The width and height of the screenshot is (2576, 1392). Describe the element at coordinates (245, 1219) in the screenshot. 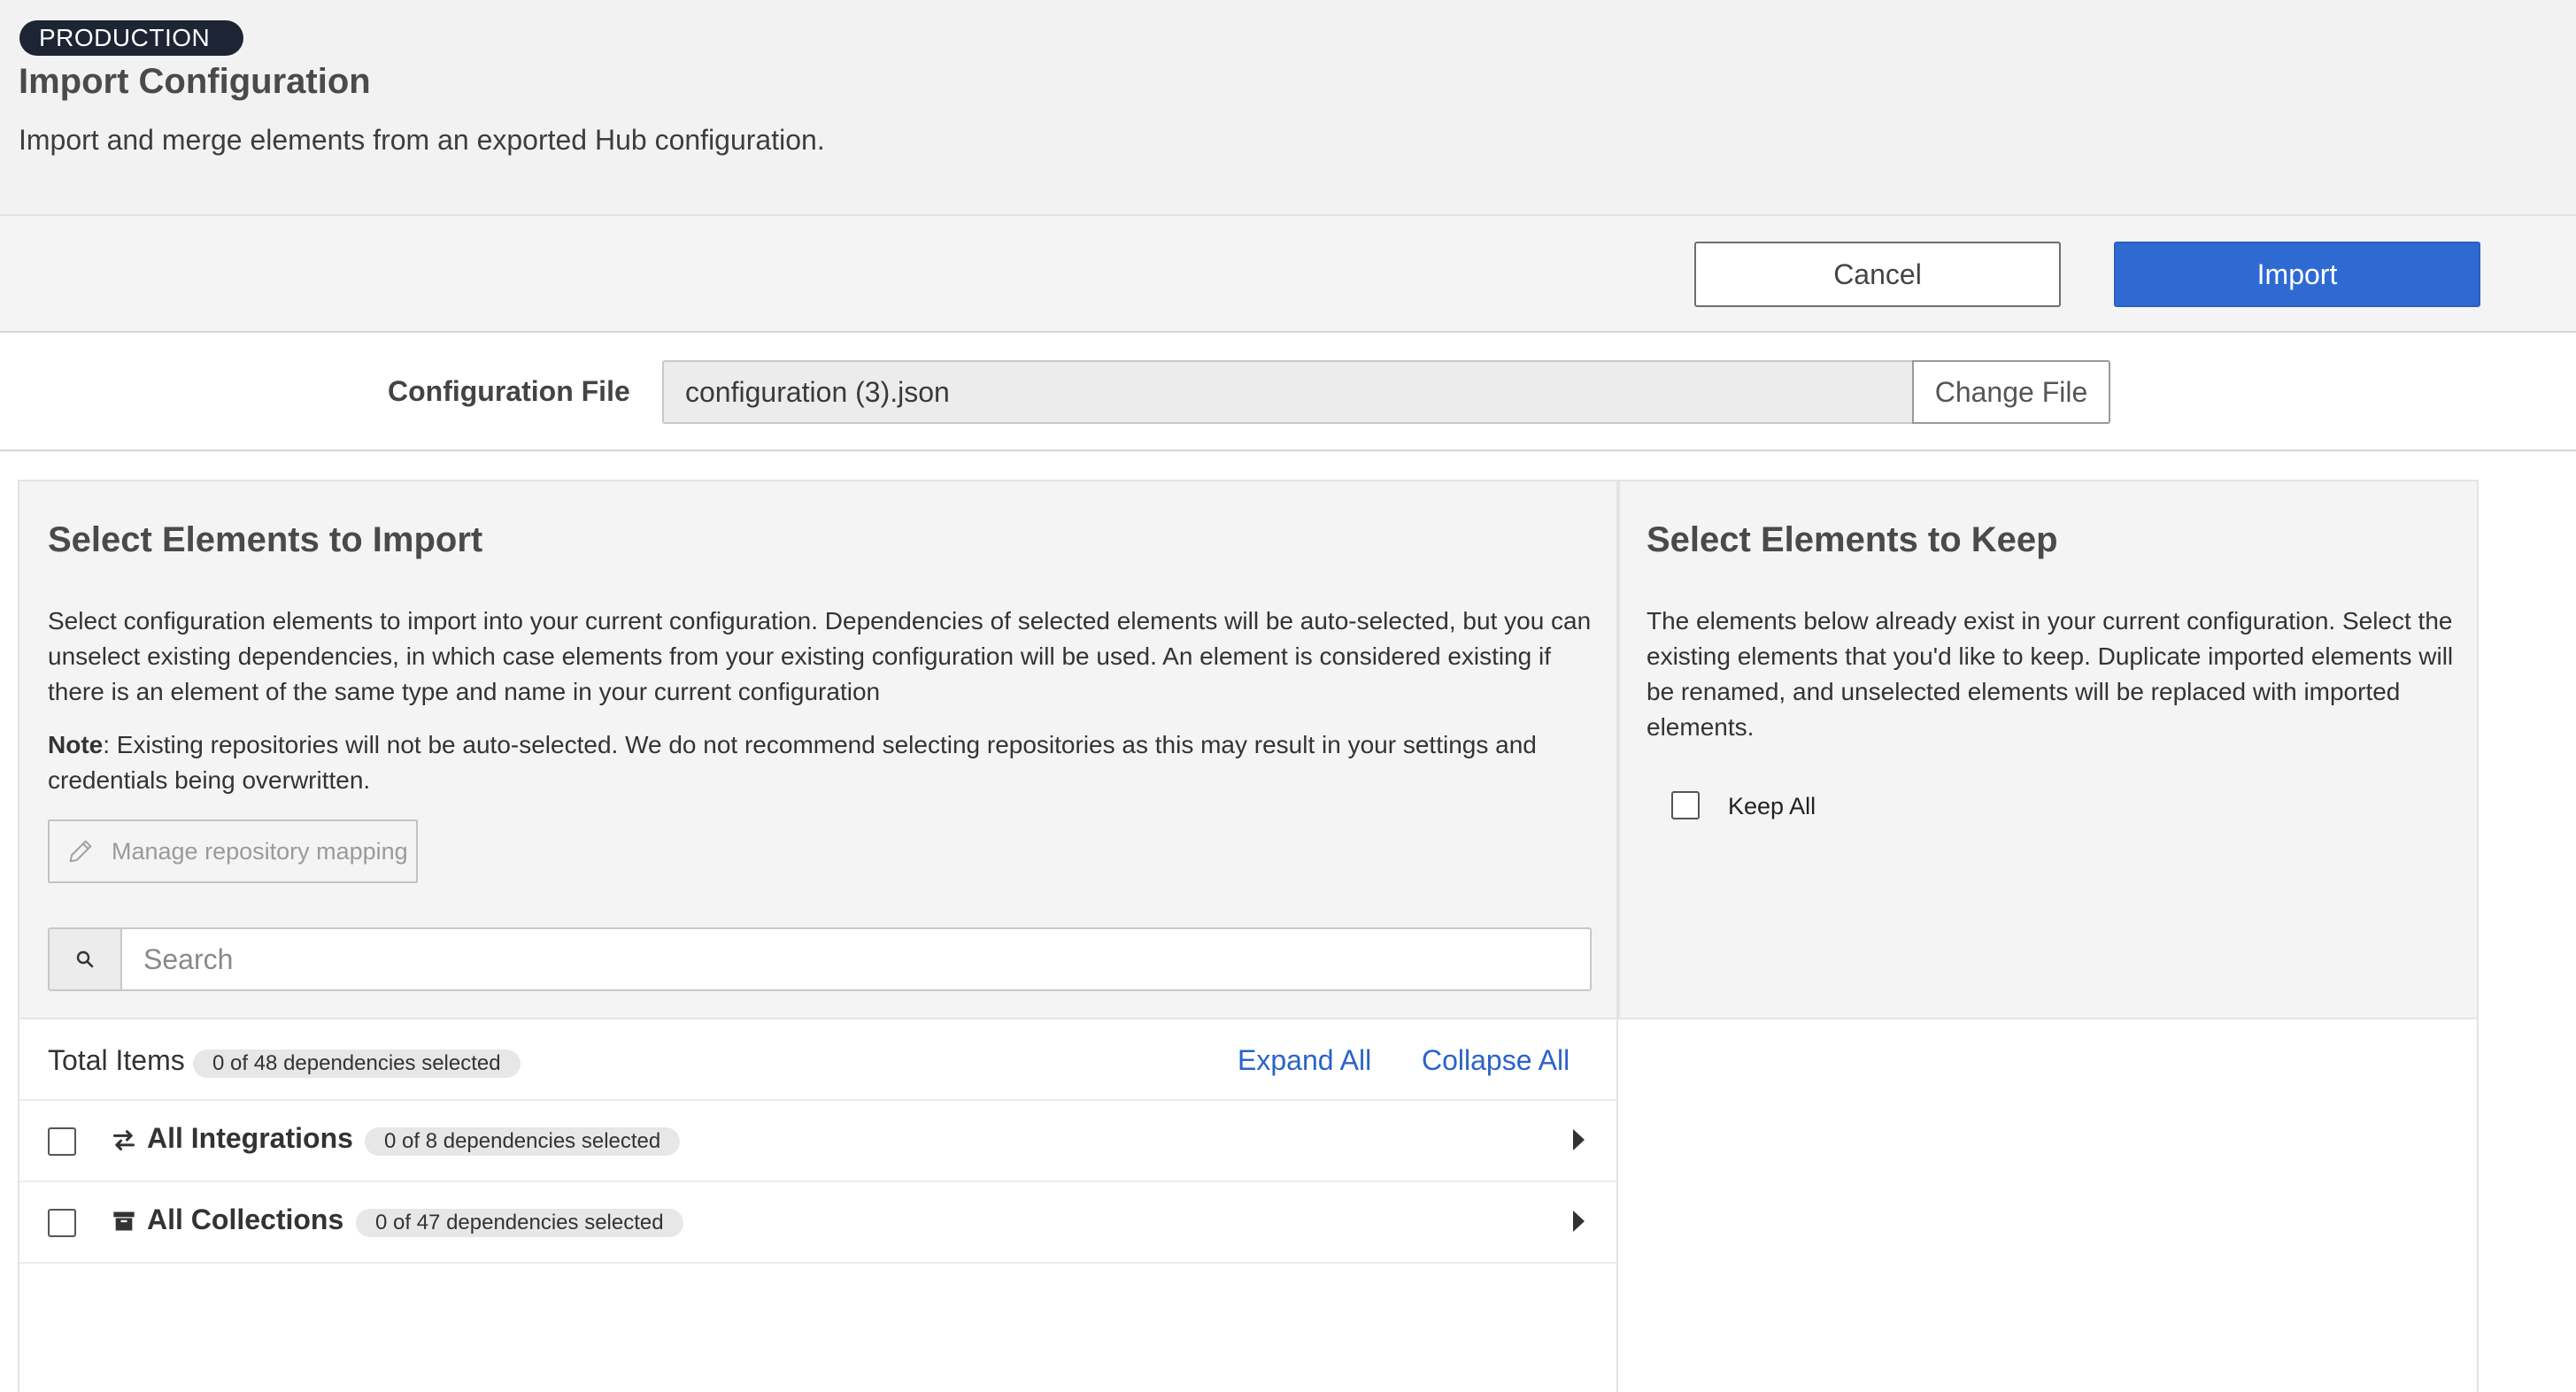

I see `all-collections-label: All Collections` at that location.